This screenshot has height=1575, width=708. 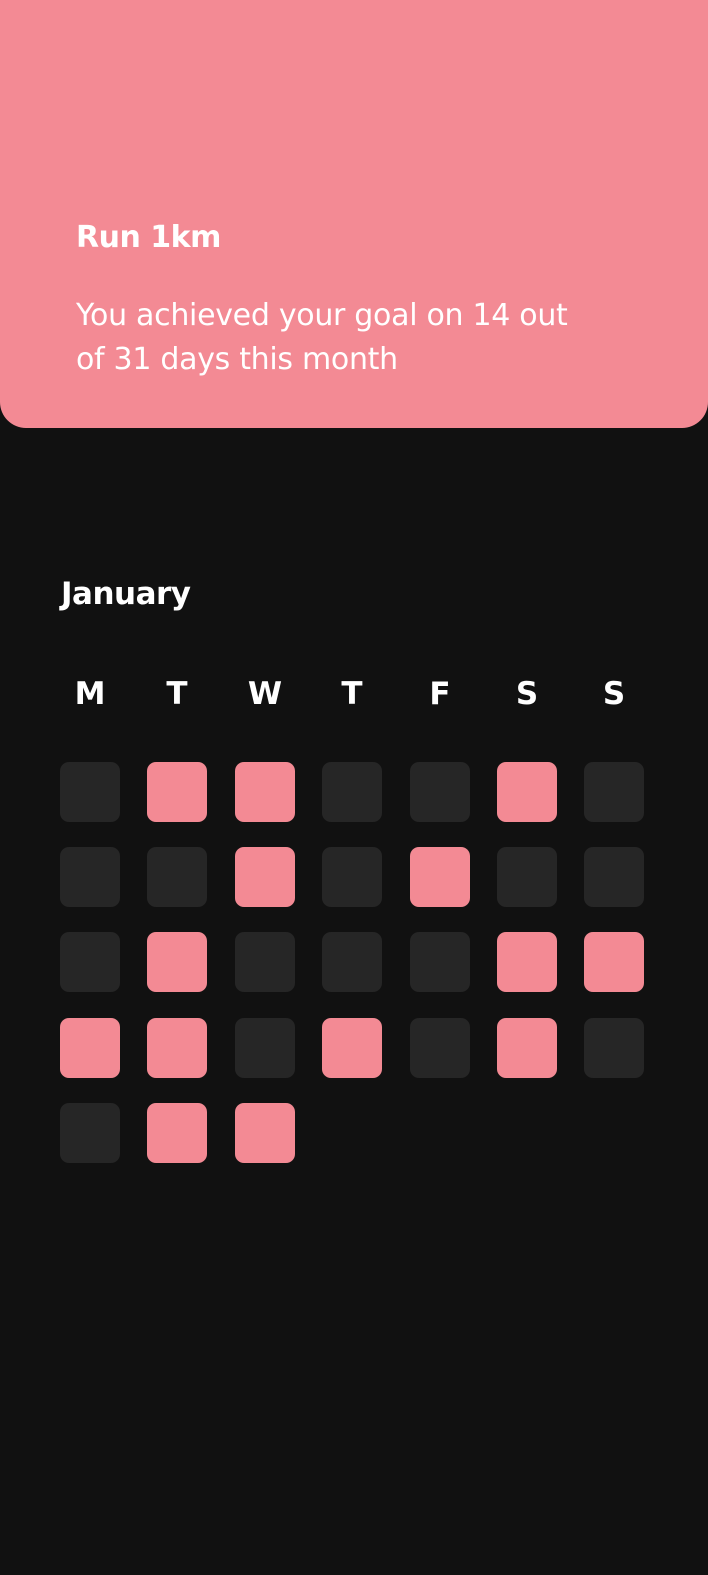 What do you see at coordinates (265, 694) in the screenshot?
I see `weekday-wednesday: W` at bounding box center [265, 694].